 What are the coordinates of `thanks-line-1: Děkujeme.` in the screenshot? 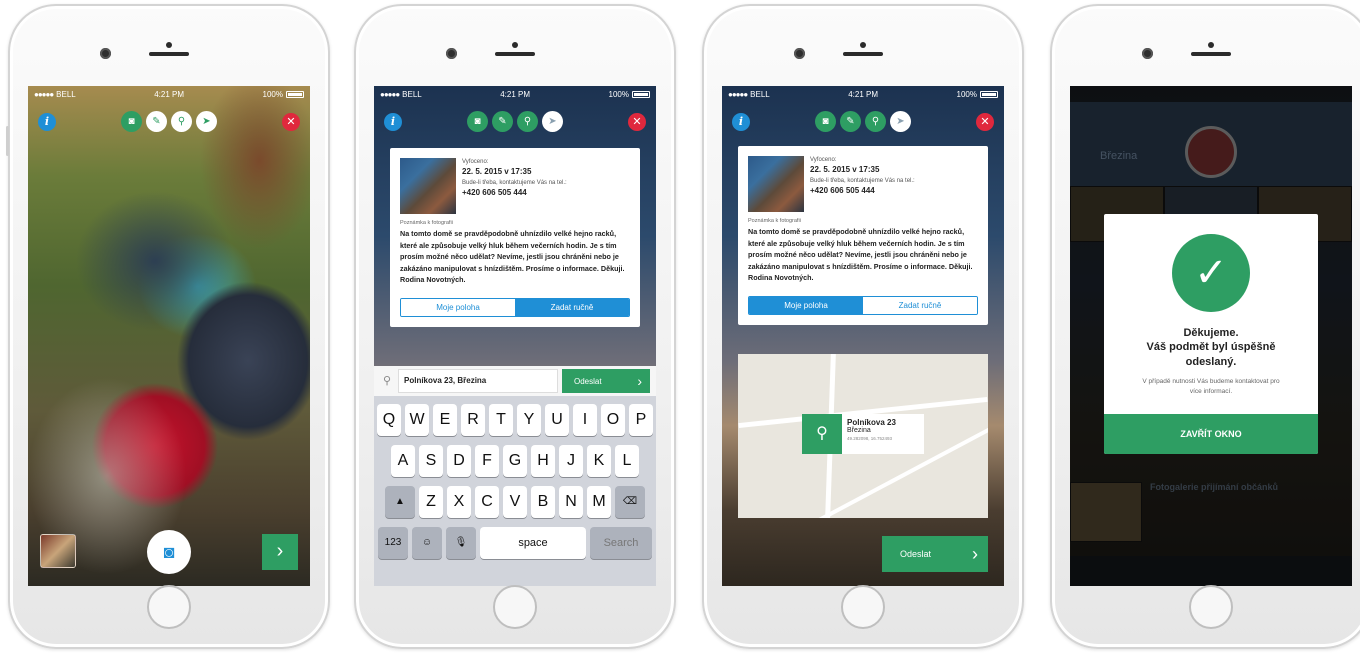 It's located at (1211, 333).